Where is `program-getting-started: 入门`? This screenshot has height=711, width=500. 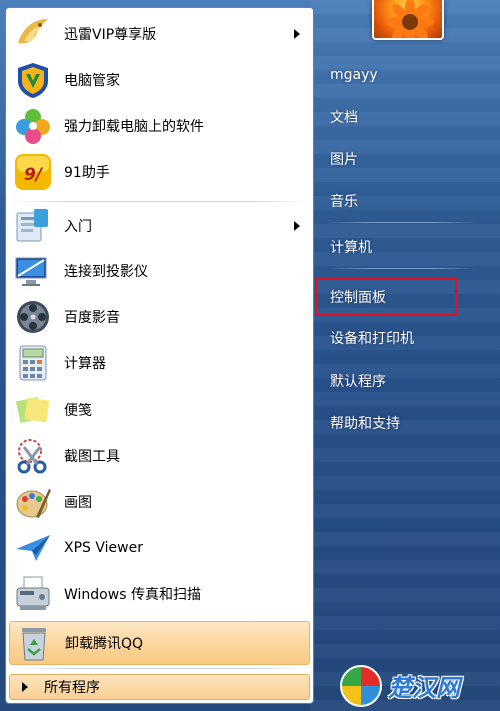
program-getting-started: 入门 is located at coordinates (159, 226).